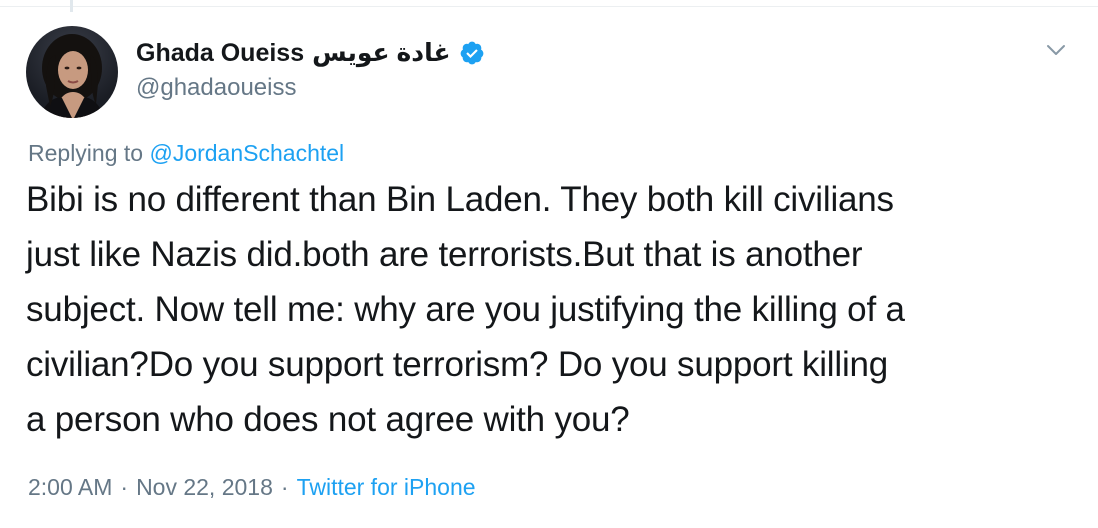 The width and height of the screenshot is (1098, 528). I want to click on thread-connector, so click(71, 6).